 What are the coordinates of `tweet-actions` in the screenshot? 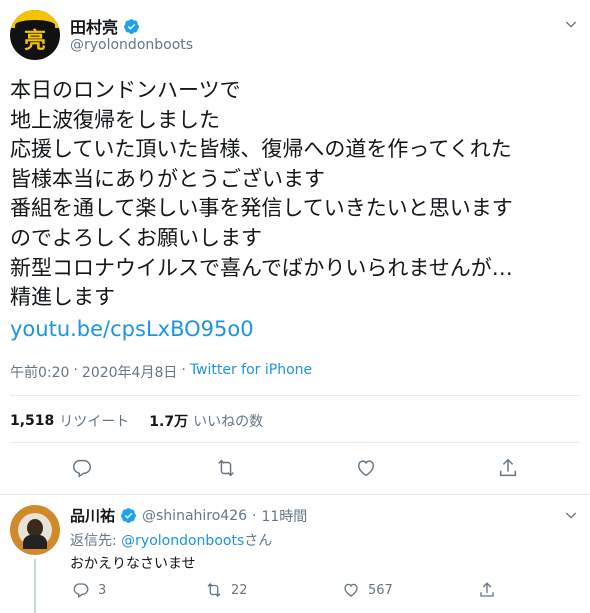 It's located at (295, 469).